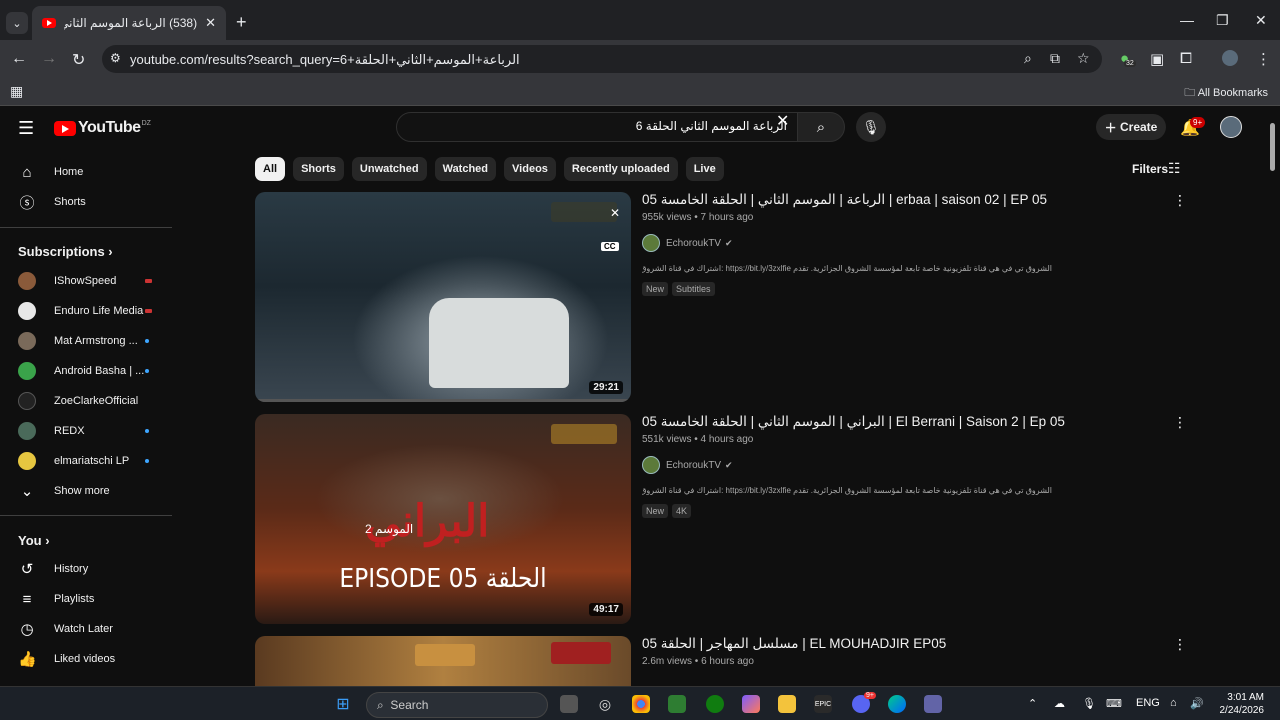 The image size is (1280, 720). I want to click on show-more-button: ⌄ Show more, so click(86, 491).